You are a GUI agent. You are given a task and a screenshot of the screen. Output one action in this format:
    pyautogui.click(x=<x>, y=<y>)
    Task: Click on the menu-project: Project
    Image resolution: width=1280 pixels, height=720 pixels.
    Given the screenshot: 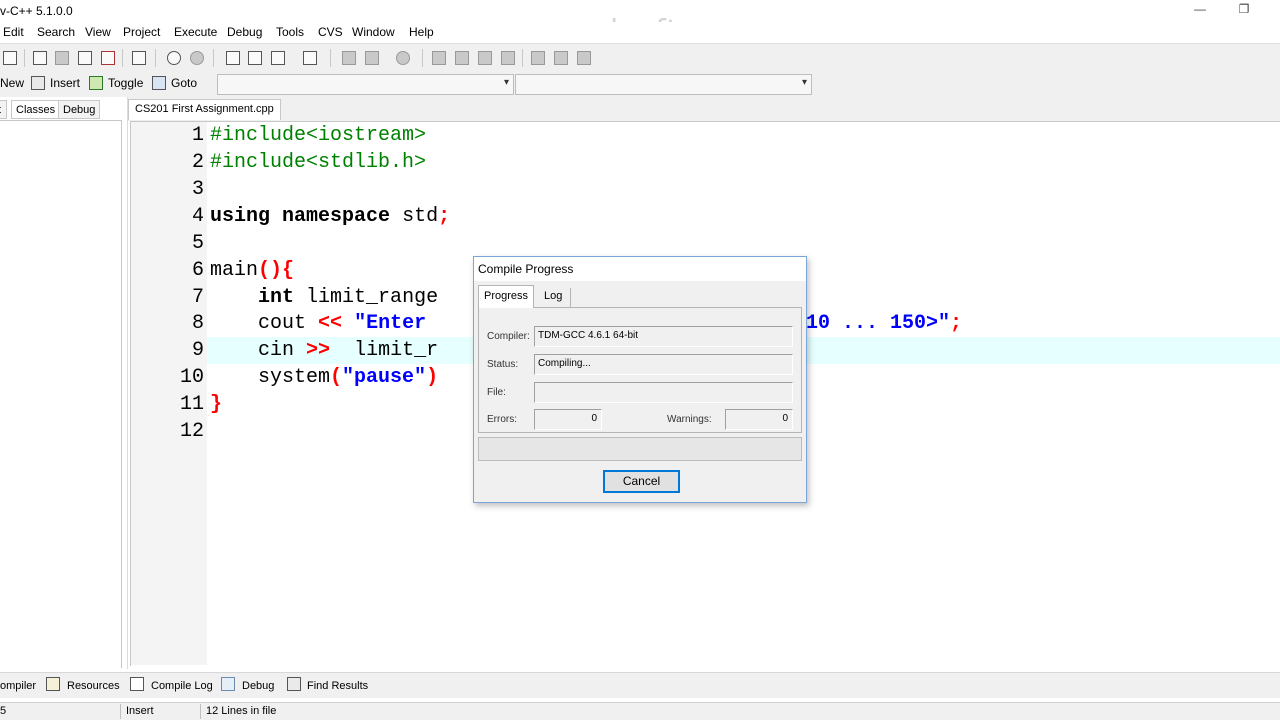 What is the action you would take?
    pyautogui.click(x=141, y=32)
    